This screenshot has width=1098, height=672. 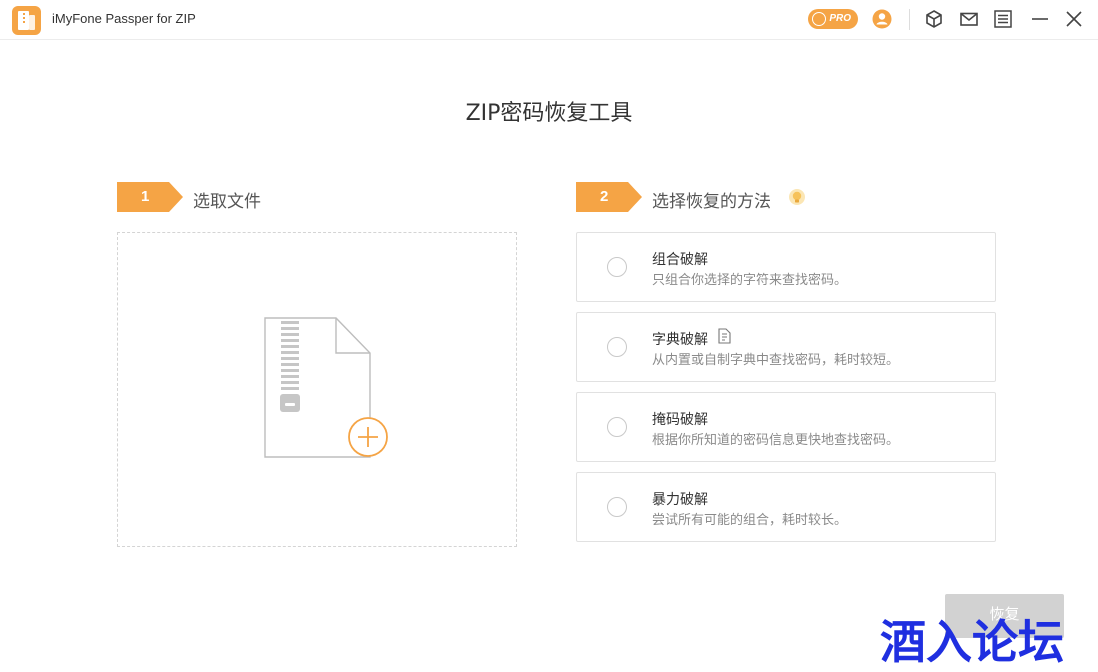 What do you see at coordinates (1074, 19) in the screenshot?
I see `close-icon` at bounding box center [1074, 19].